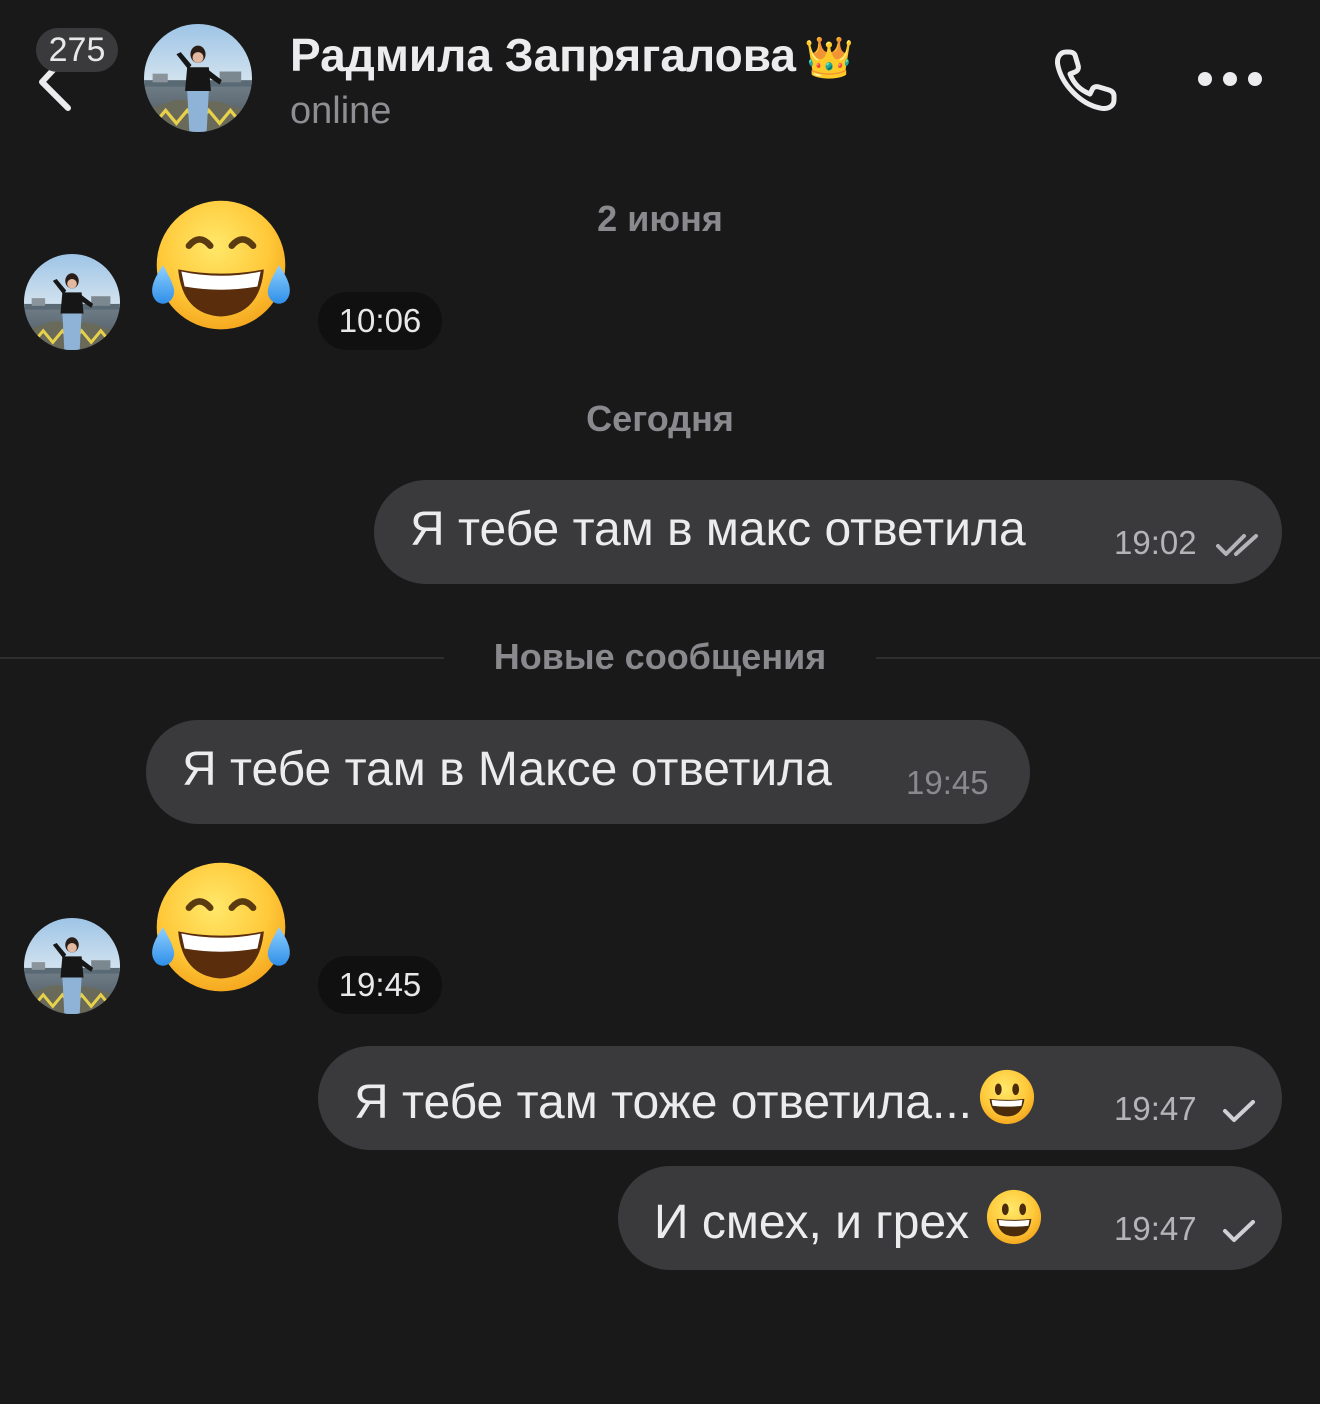 The image size is (1320, 1404). Describe the element at coordinates (77, 50) in the screenshot. I see `unread-count-badge: 275` at that location.